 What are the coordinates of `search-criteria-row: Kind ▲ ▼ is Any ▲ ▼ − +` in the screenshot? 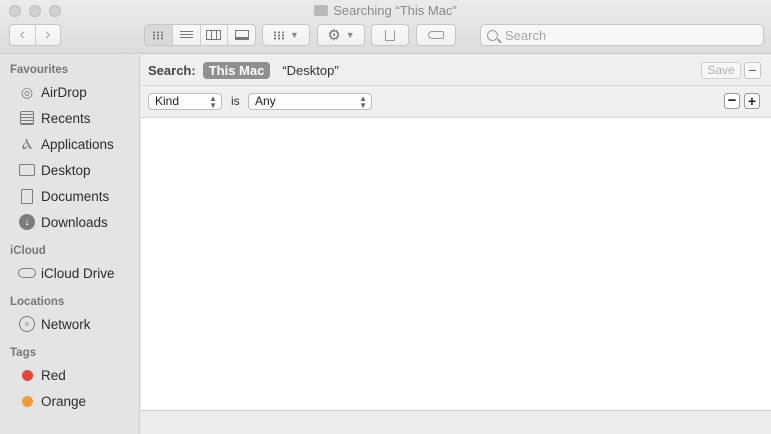 It's located at (456, 102).